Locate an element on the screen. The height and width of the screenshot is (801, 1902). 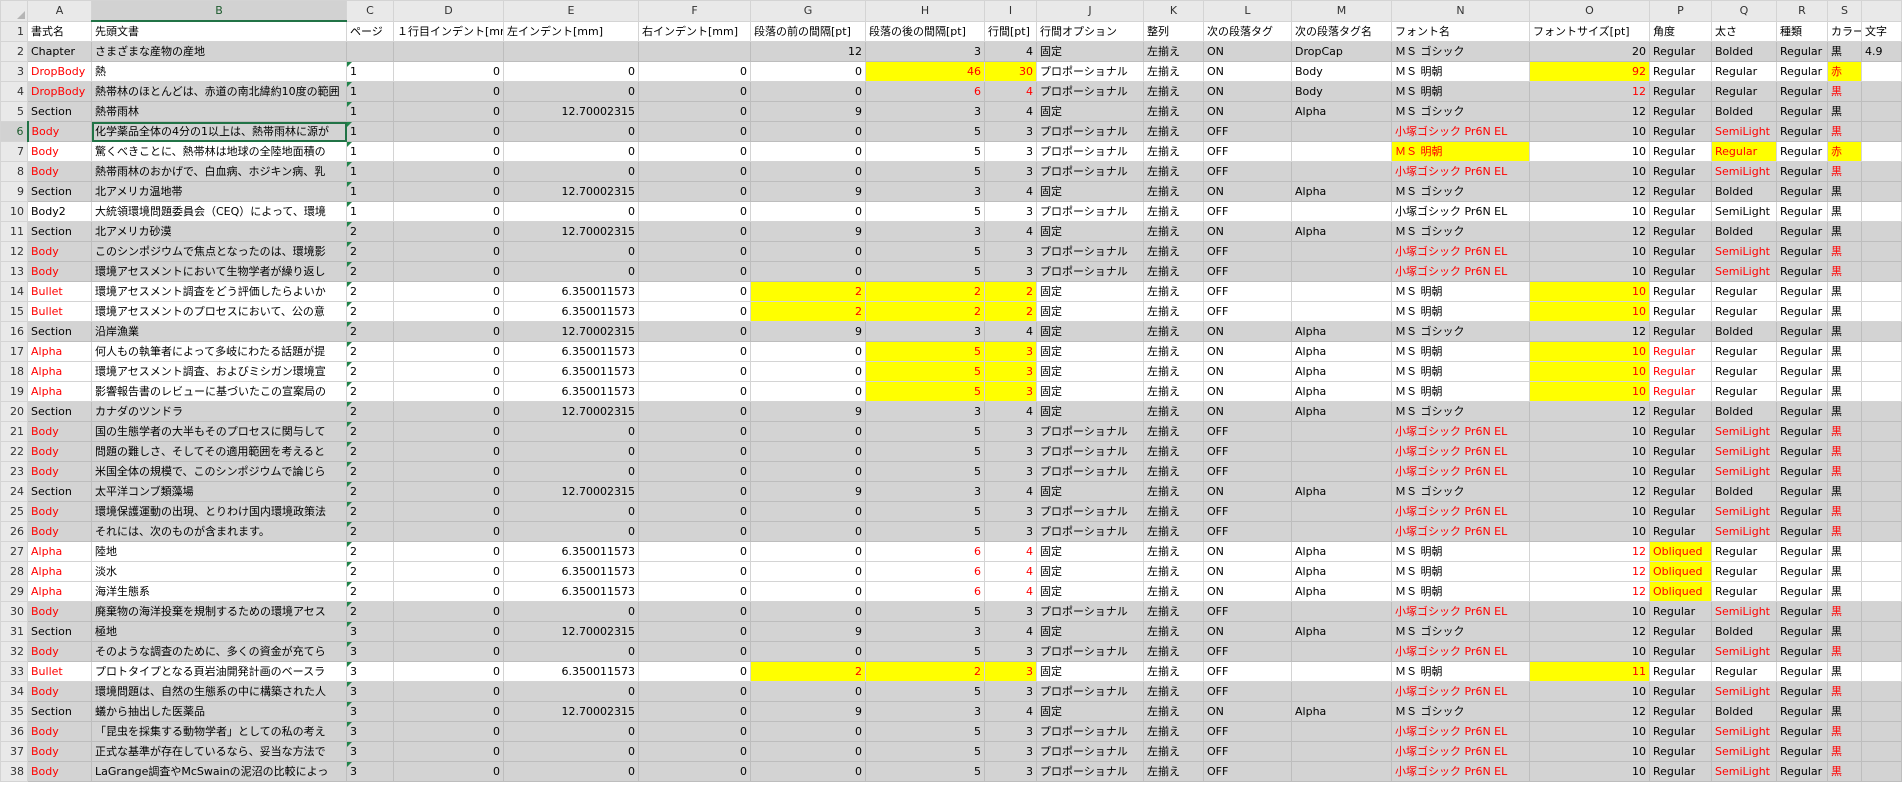
cell-n14: ＭＳ 明朝 is located at coordinates (1460, 291).